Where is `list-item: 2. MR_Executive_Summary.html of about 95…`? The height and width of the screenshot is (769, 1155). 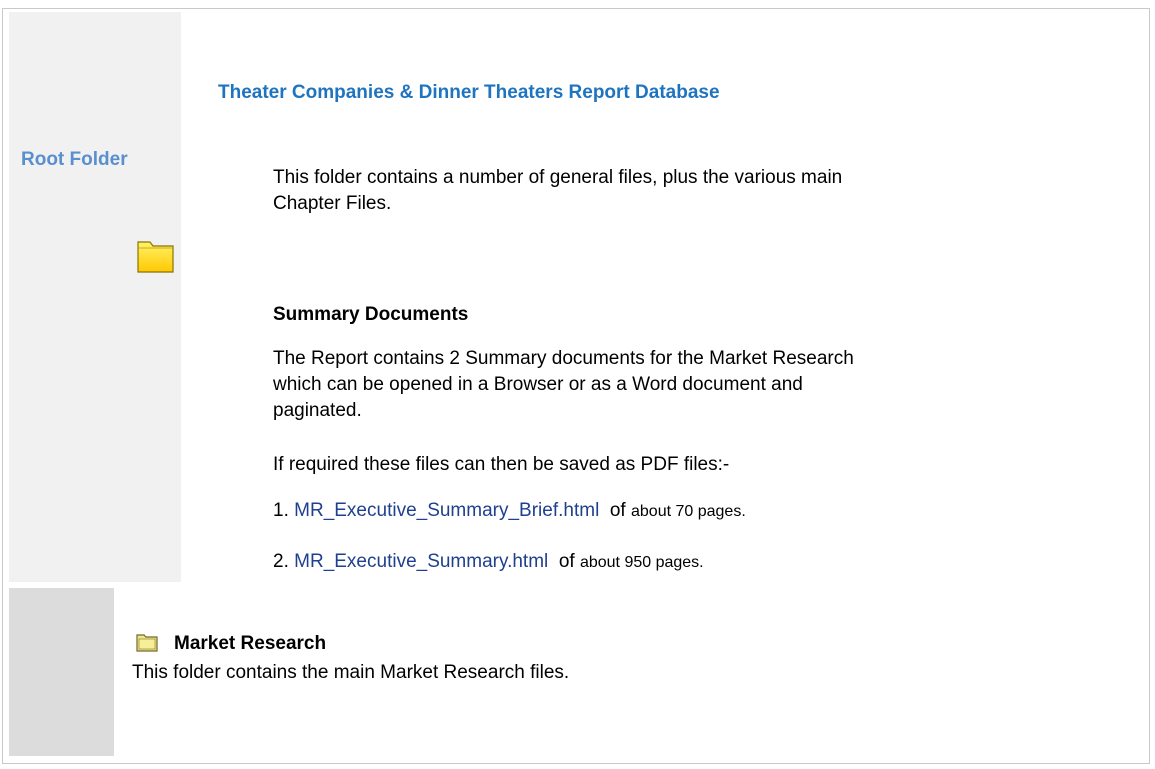 list-item: 2. MR_Executive_Summary.html of about 95… is located at coordinates (488, 562).